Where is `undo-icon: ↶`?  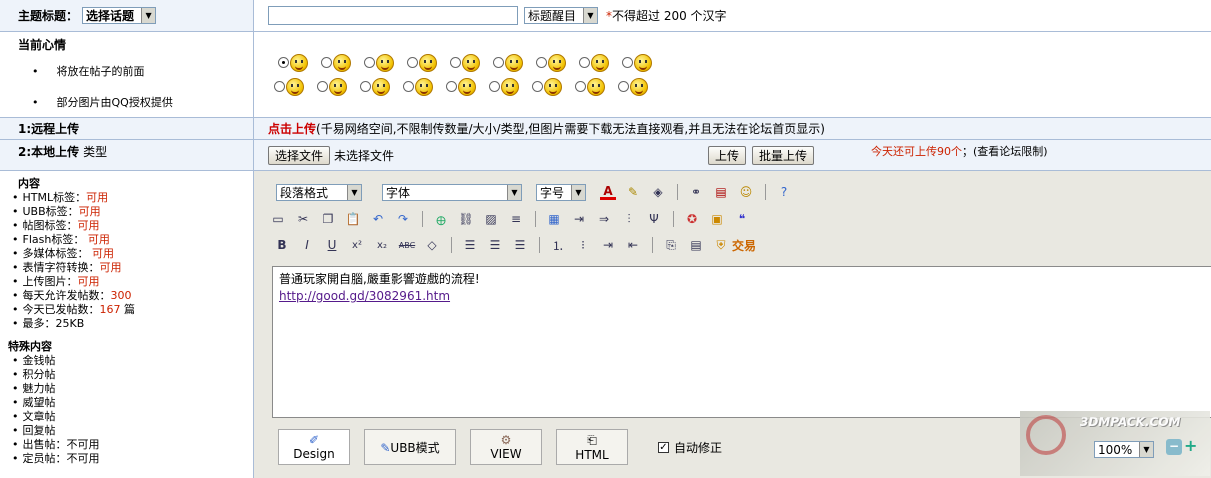
undo-icon: ↶ is located at coordinates (378, 219).